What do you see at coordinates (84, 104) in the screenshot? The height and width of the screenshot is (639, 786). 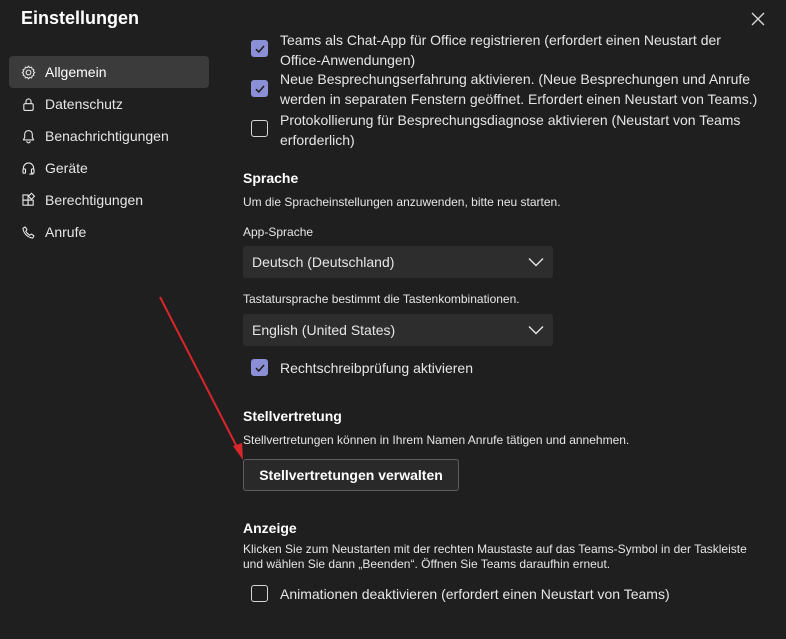 I see `sidebar-item-label: Datenschutz` at bounding box center [84, 104].